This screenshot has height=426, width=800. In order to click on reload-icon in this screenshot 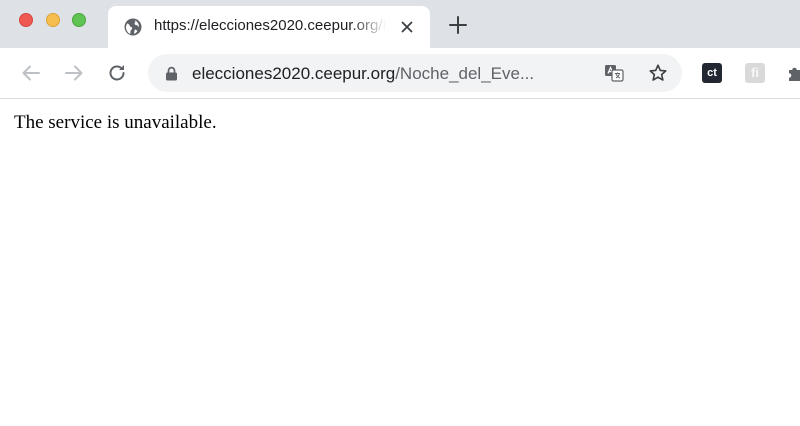, I will do `click(117, 73)`.